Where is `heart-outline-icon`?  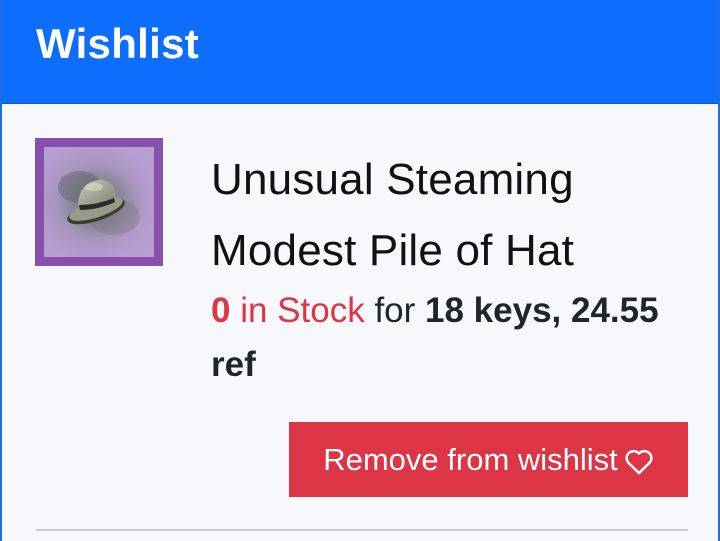 heart-outline-icon is located at coordinates (639, 464).